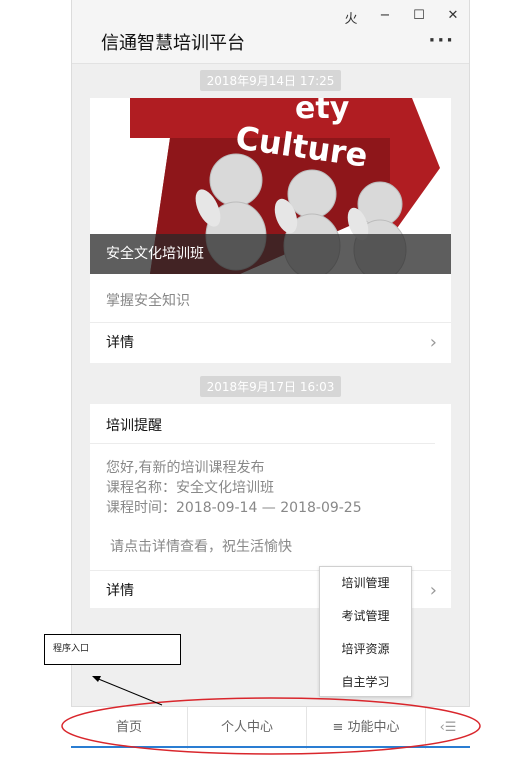  Describe the element at coordinates (129, 728) in the screenshot. I see `tab-home: 首页` at that location.